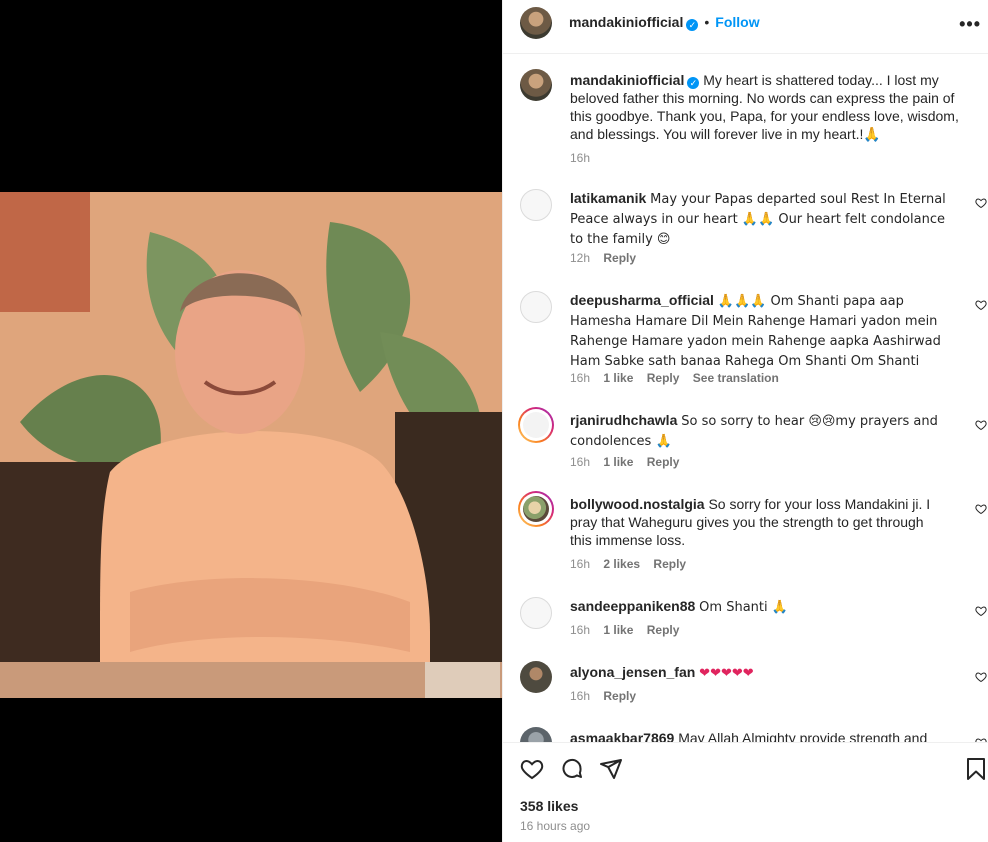 The height and width of the screenshot is (842, 988). Describe the element at coordinates (736, 378) in the screenshot. I see `see-translation-button: See translation` at that location.